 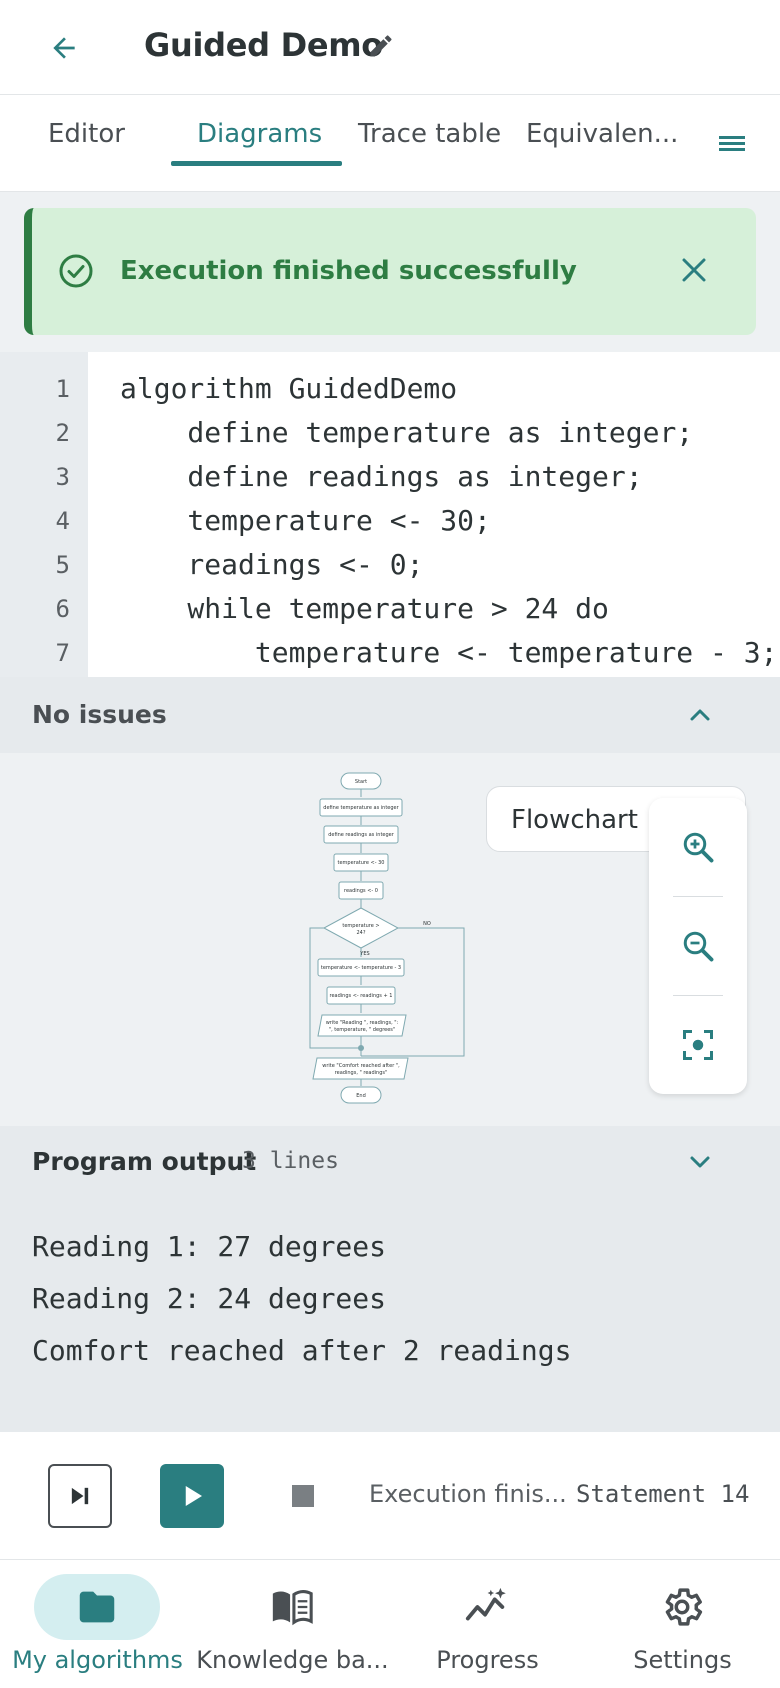 I want to click on output-line: Reading 1: 27 degrees, so click(x=209, y=1246).